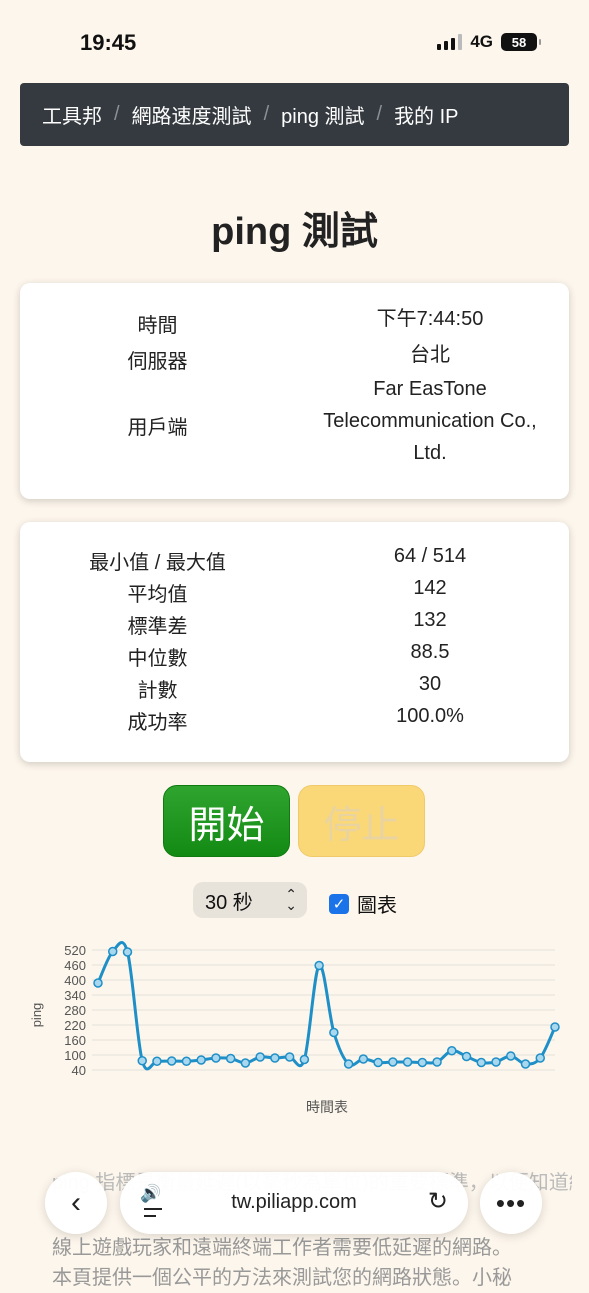  What do you see at coordinates (157, 659) in the screenshot?
I see `stats-label: 中位數` at bounding box center [157, 659].